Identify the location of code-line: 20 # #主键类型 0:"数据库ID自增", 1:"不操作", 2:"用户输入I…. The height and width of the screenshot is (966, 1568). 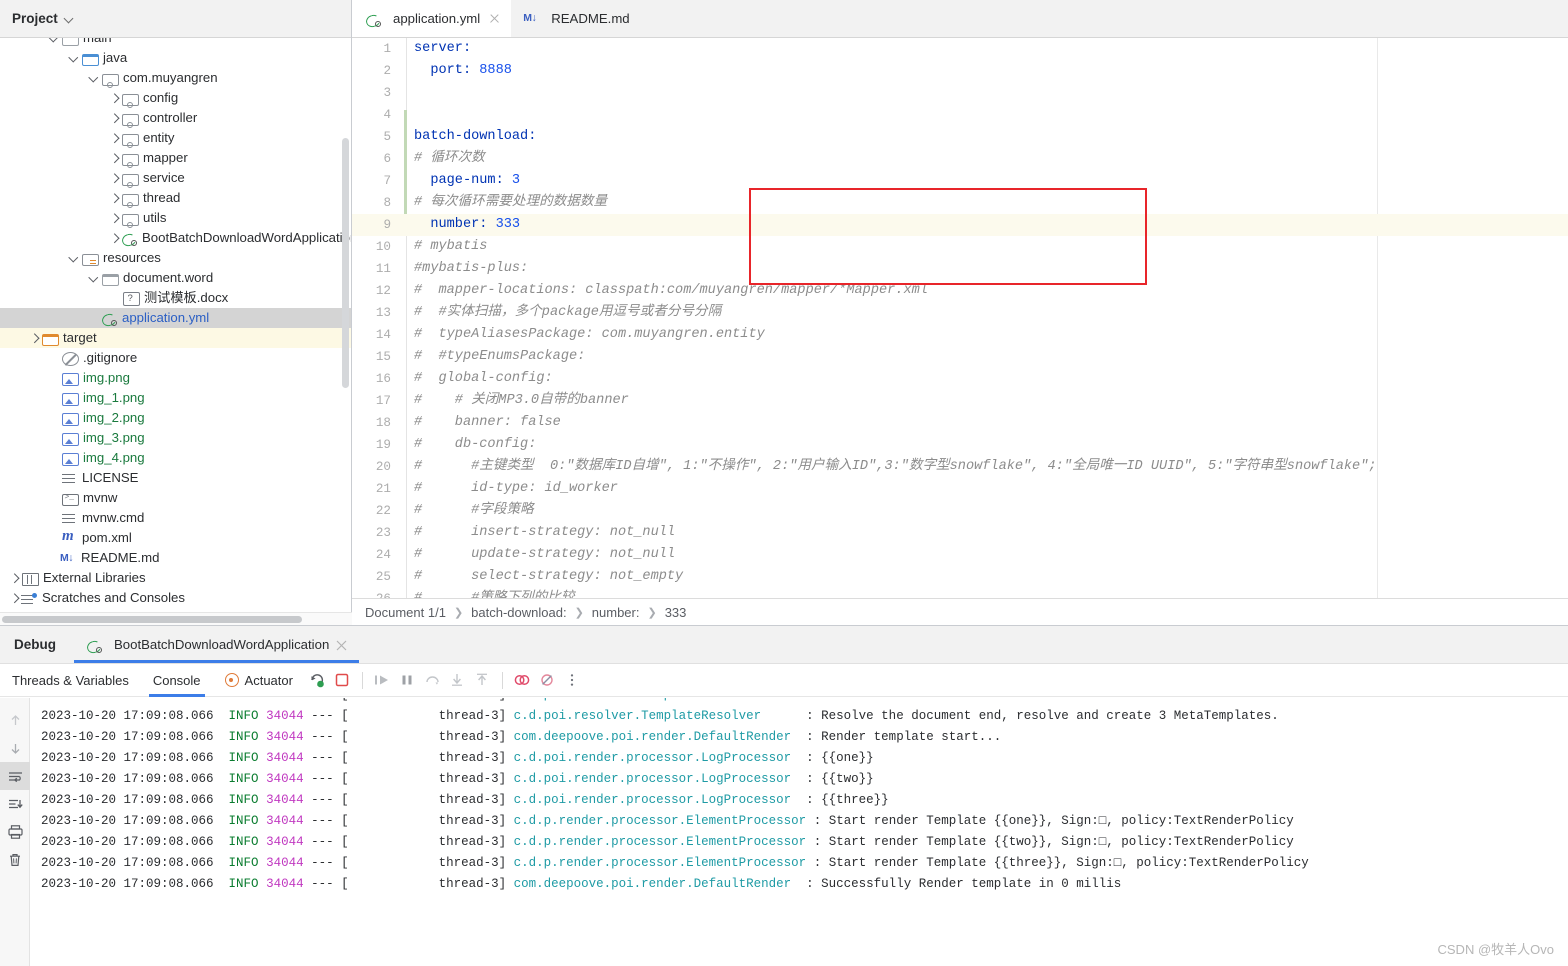
(960, 467).